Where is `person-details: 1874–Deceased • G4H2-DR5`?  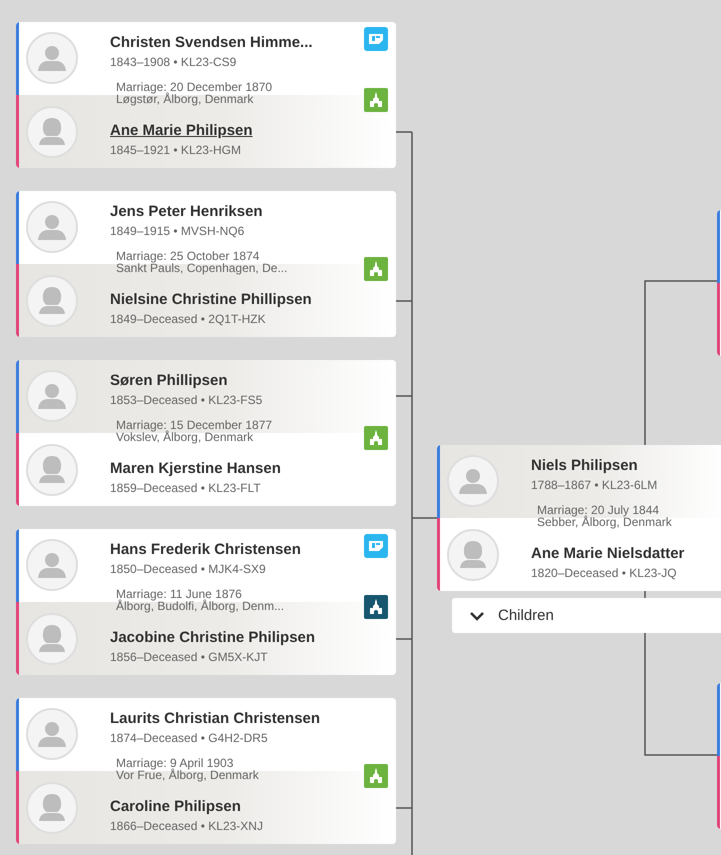 person-details: 1874–Deceased • G4H2-DR5 is located at coordinates (189, 738).